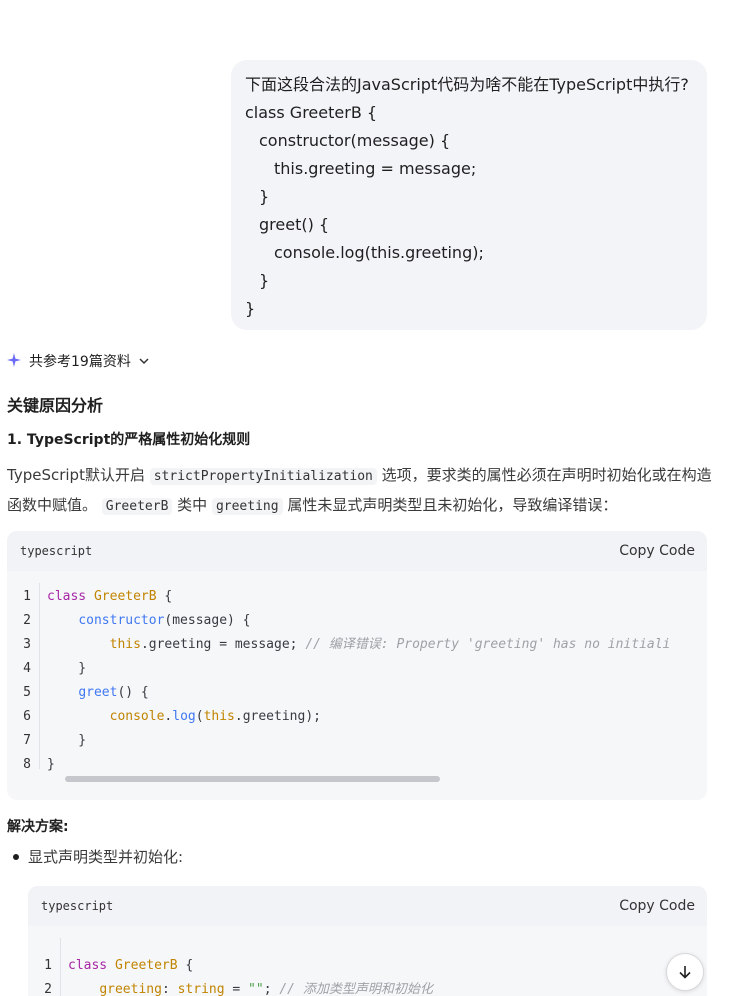 The width and height of the screenshot is (742, 996). Describe the element at coordinates (266, 989) in the screenshot. I see `code-text: greeting: string = ""; // 添加类型声明和初始化` at that location.